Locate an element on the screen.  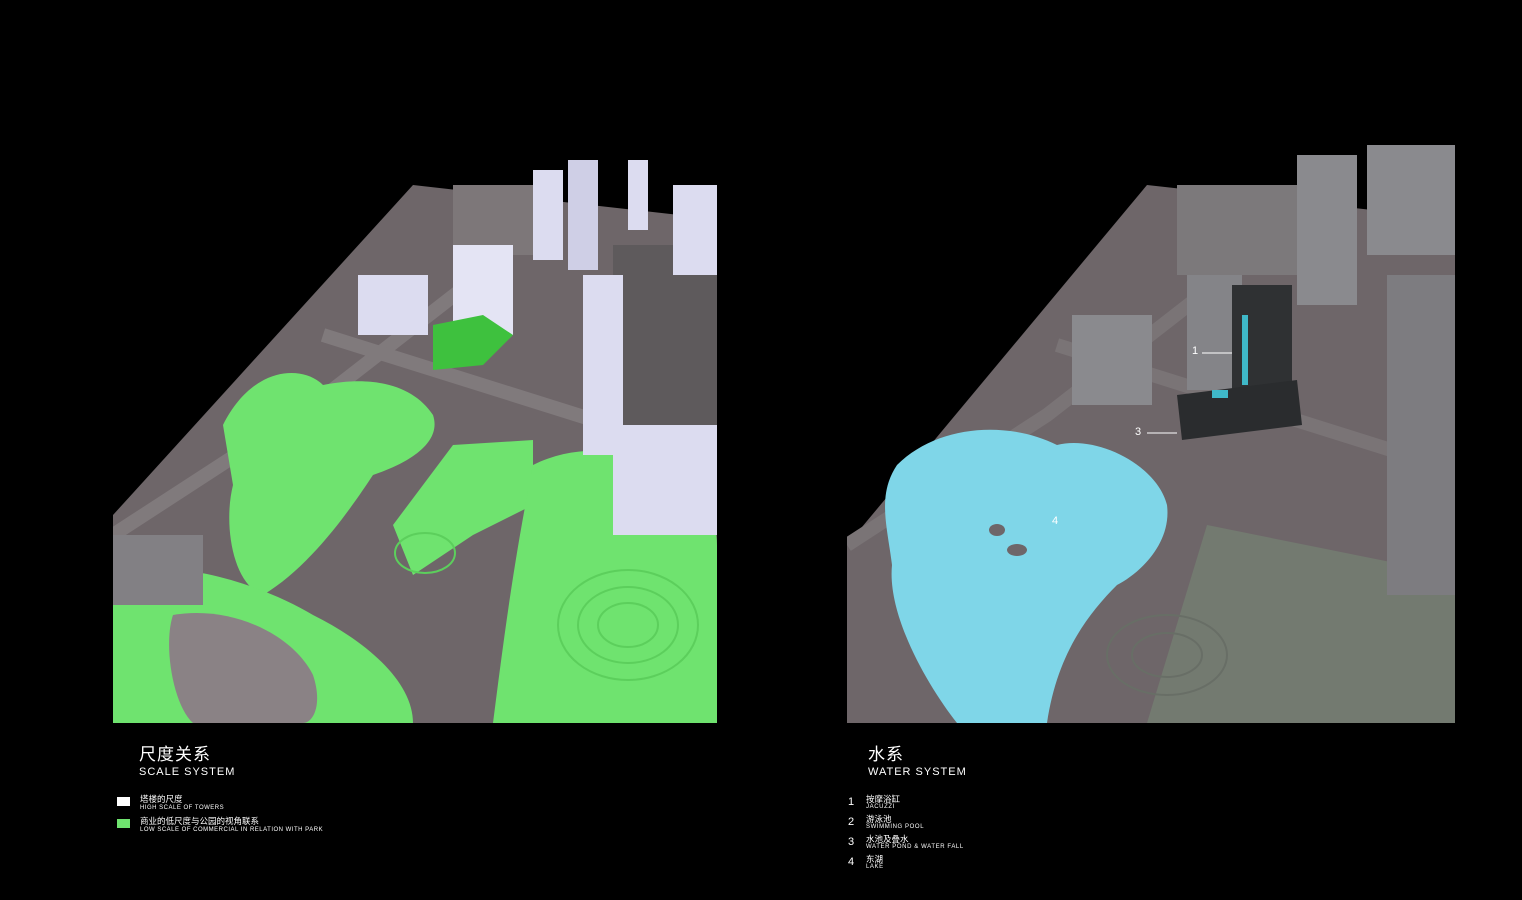
legend-swatch-green is located at coordinates (123, 823).